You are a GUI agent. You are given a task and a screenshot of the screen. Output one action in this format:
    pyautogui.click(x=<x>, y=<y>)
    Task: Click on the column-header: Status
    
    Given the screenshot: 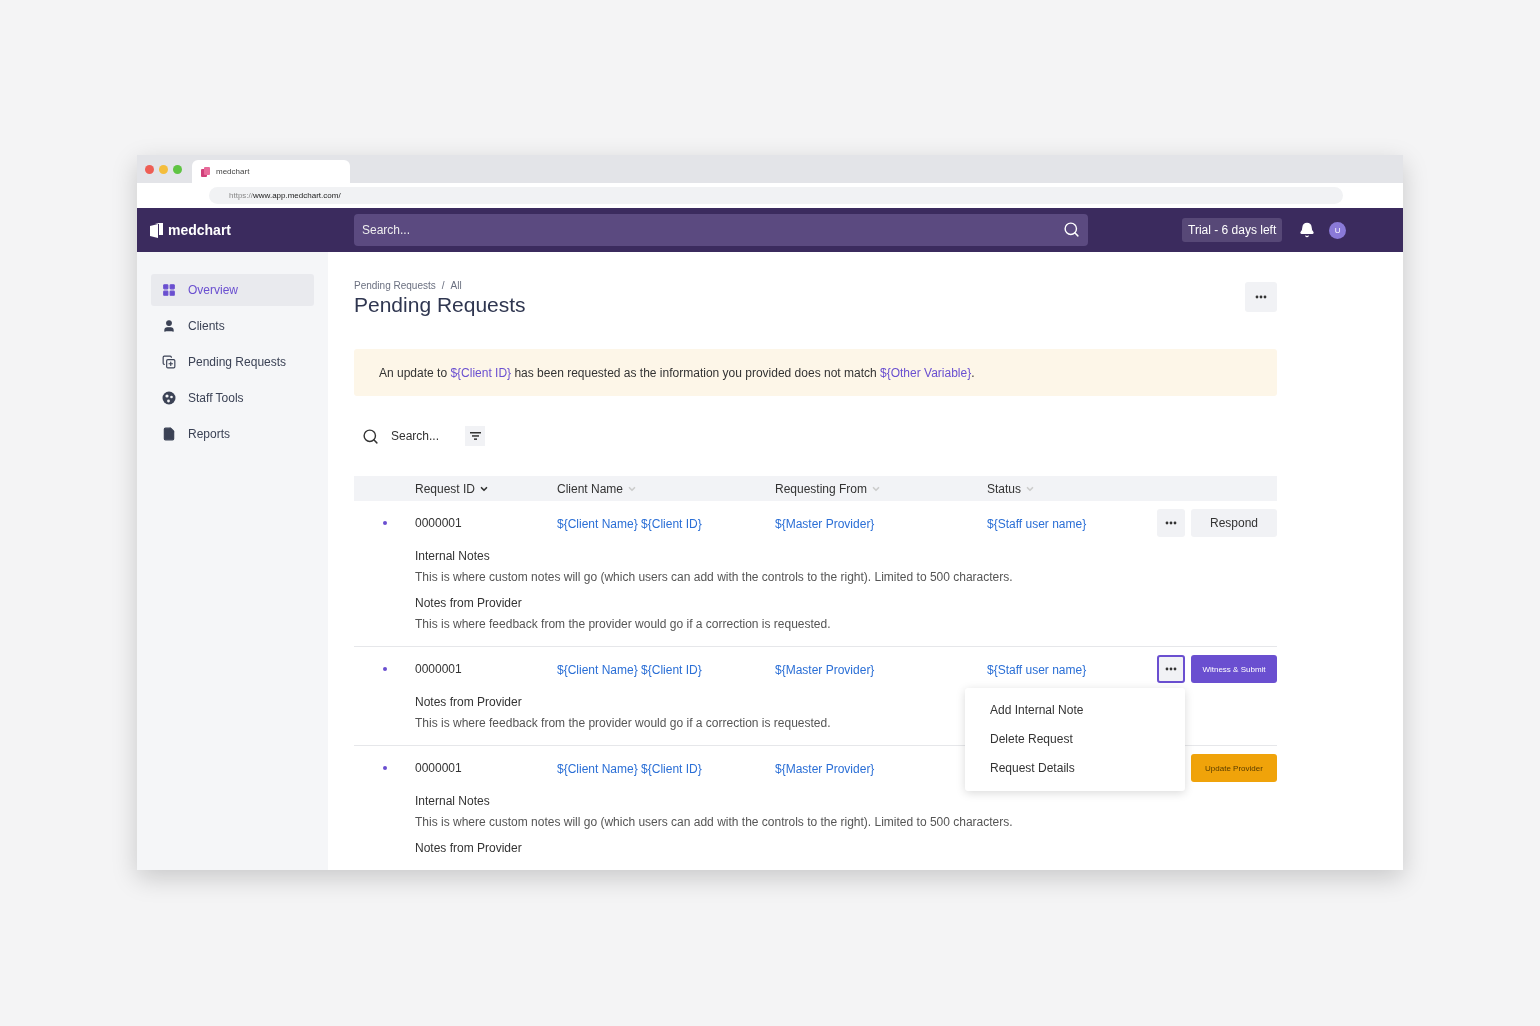 What is the action you would take?
    pyautogui.click(x=1004, y=488)
    